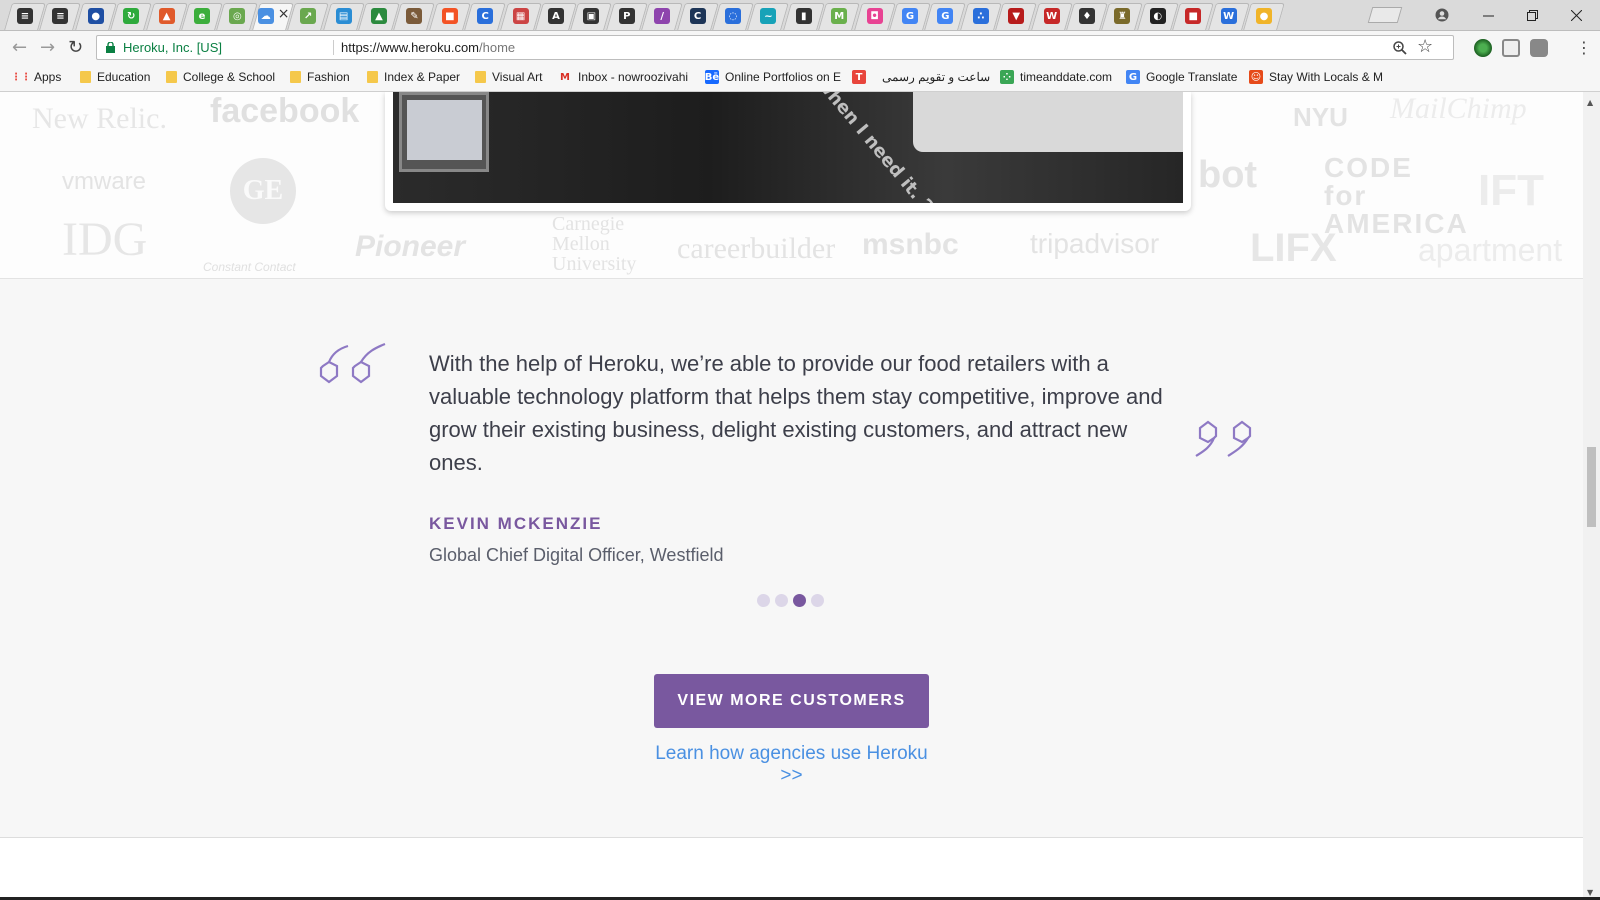  I want to click on bookmark-item: Fashion, so click(320, 77).